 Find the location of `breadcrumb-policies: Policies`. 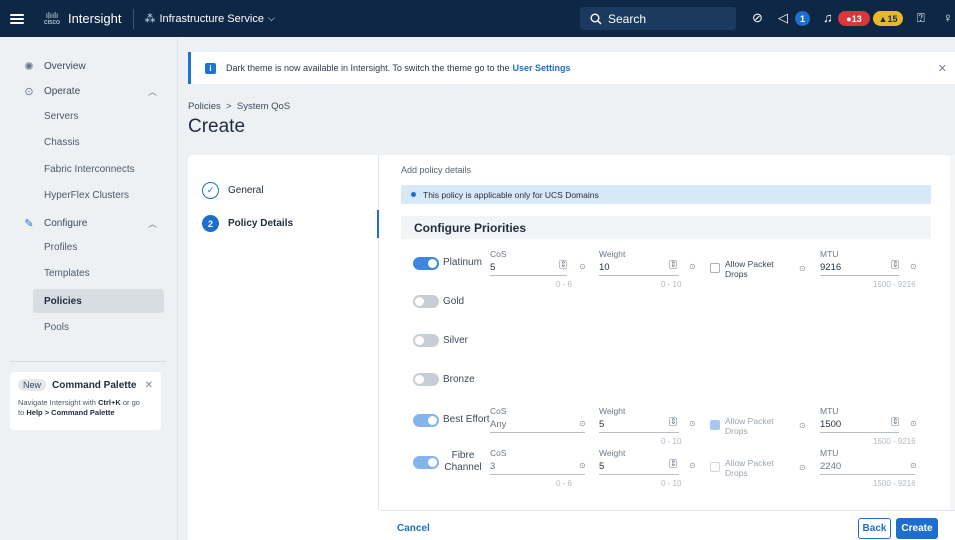

breadcrumb-policies: Policies is located at coordinates (204, 106).